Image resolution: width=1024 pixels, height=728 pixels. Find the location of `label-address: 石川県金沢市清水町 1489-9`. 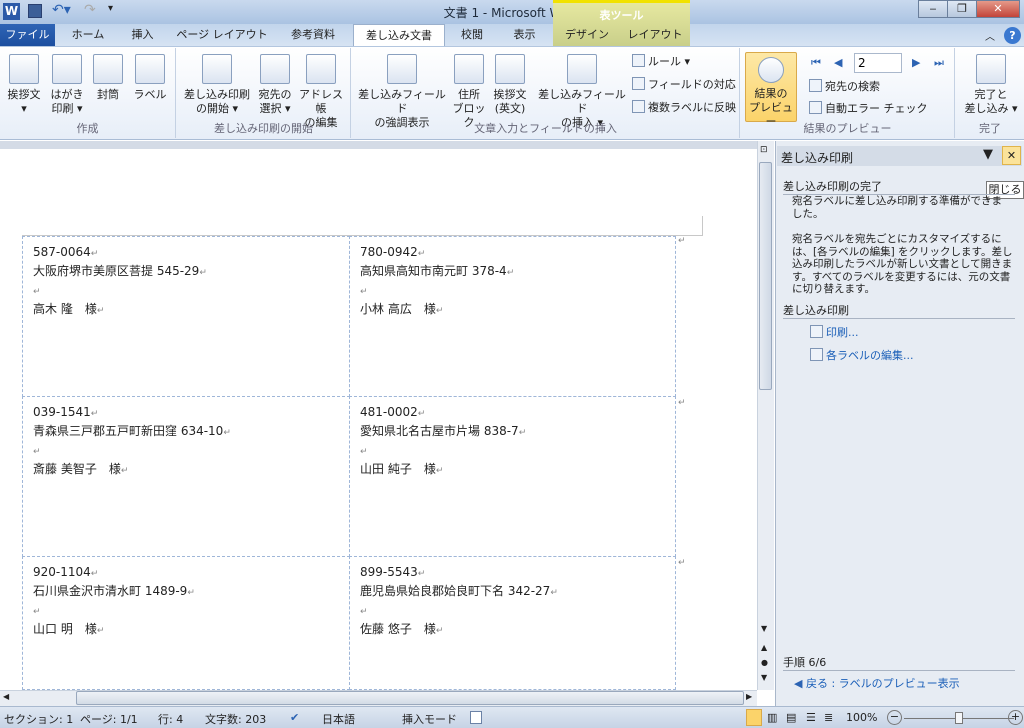

label-address: 石川県金沢市清水町 1489-9 is located at coordinates (110, 591).